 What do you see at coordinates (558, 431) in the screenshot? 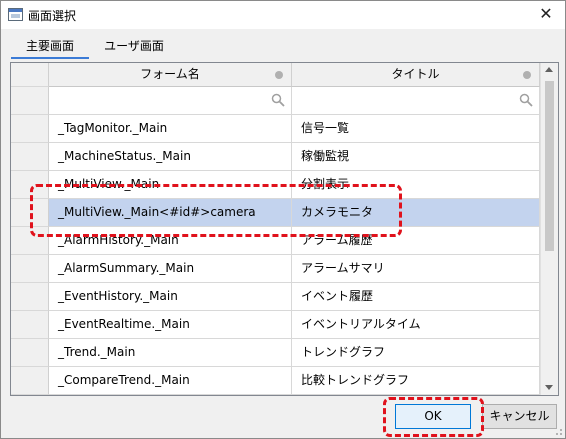
I see `resize-grip-icon` at bounding box center [558, 431].